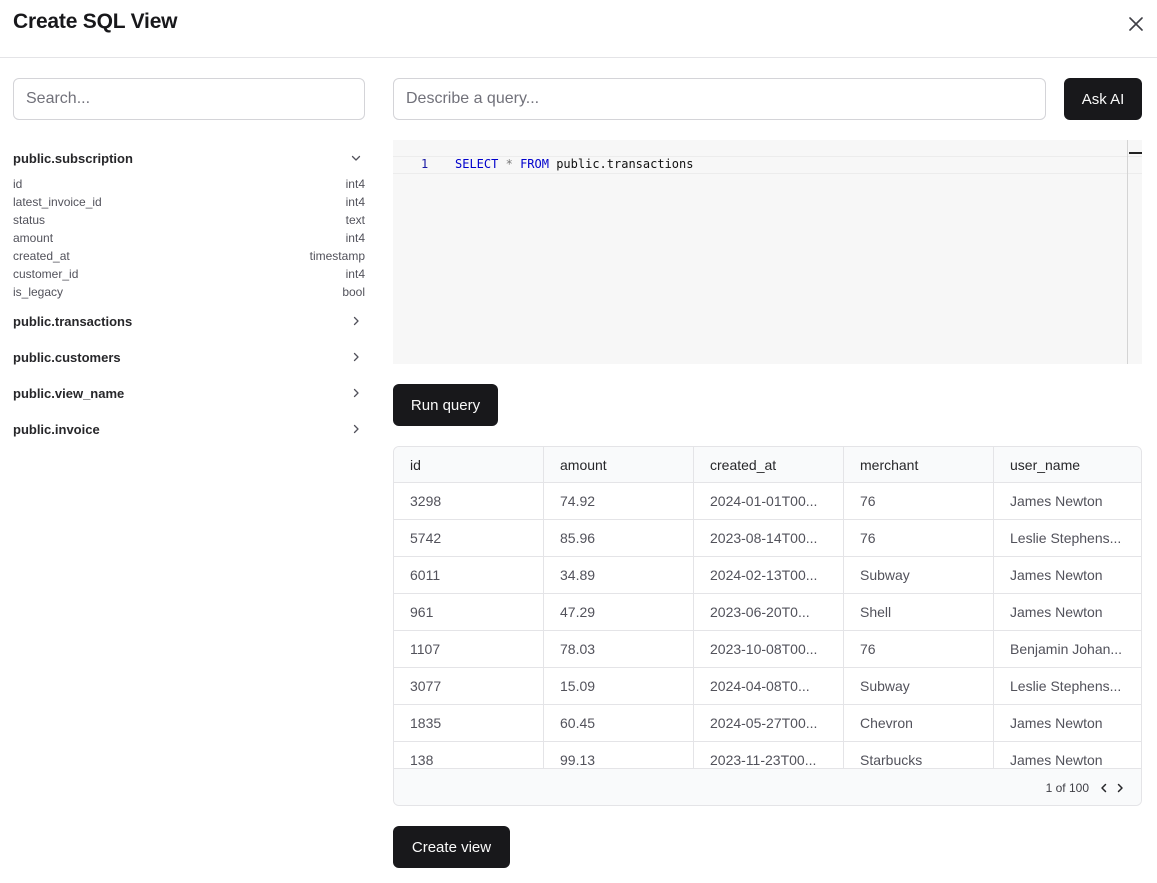  I want to click on chevron-down-icon, so click(356, 158).